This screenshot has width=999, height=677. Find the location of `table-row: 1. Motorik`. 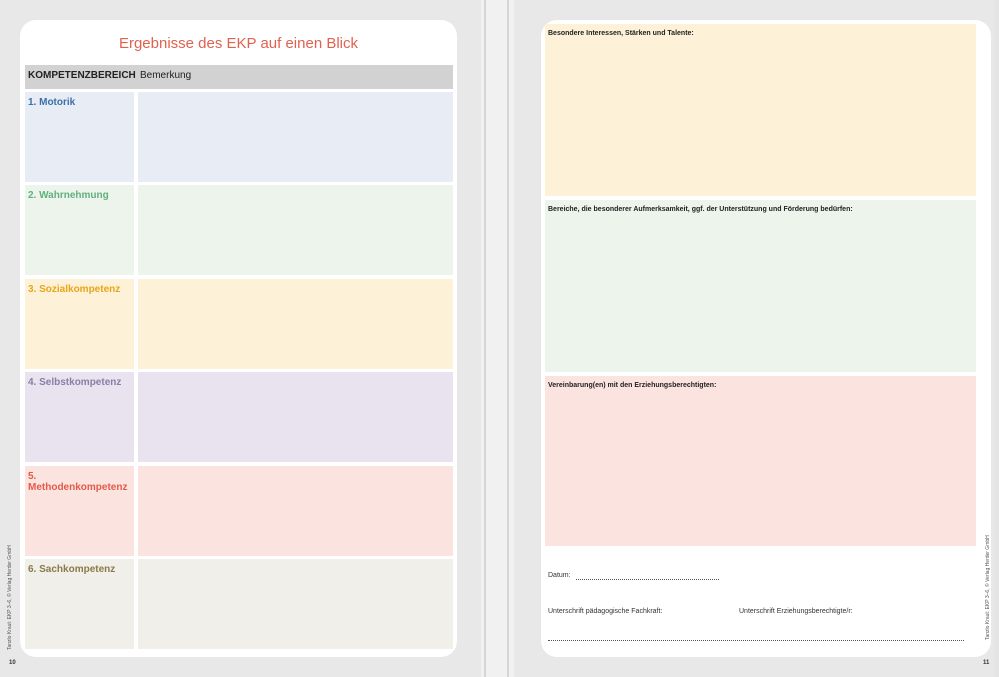

table-row: 1. Motorik is located at coordinates (239, 137).